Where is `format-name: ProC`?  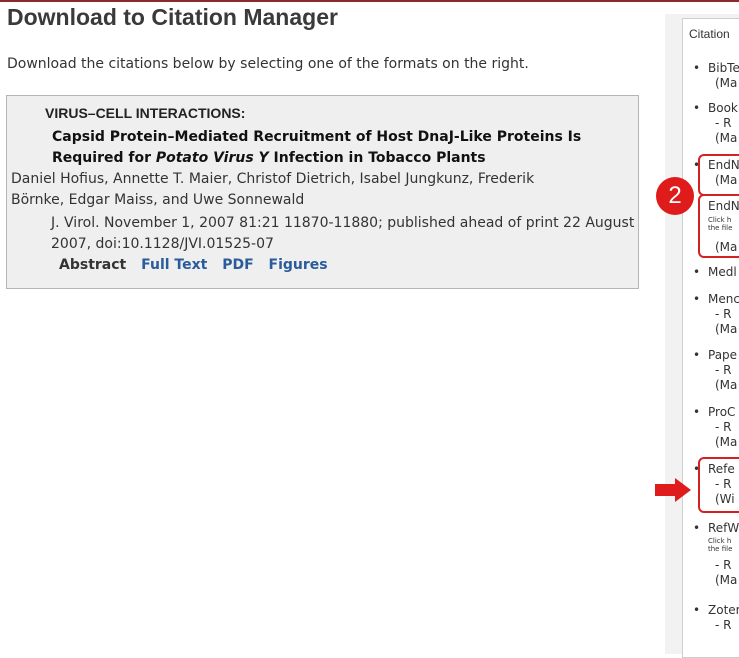
format-name: ProC is located at coordinates (721, 412).